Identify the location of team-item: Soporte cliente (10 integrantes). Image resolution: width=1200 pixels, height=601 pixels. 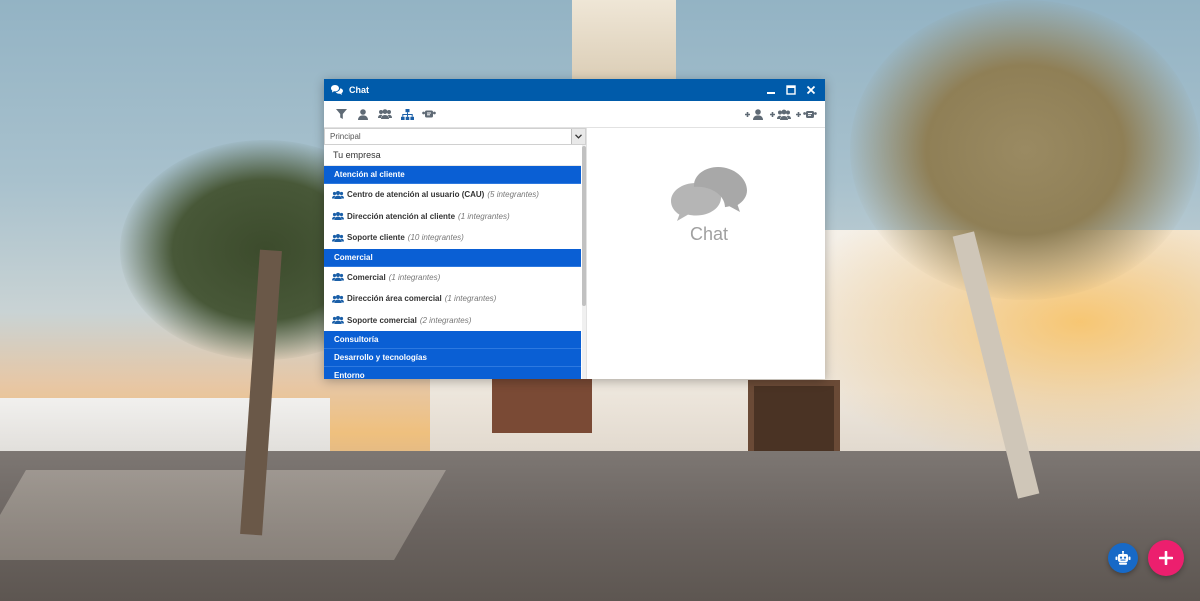
(452, 238).